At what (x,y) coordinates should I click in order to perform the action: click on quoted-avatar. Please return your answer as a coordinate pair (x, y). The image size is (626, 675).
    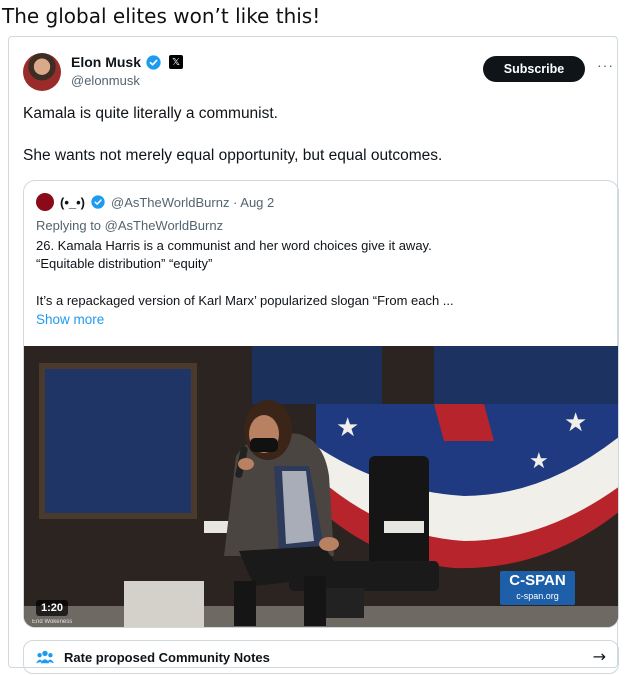
    Looking at the image, I should click on (45, 202).